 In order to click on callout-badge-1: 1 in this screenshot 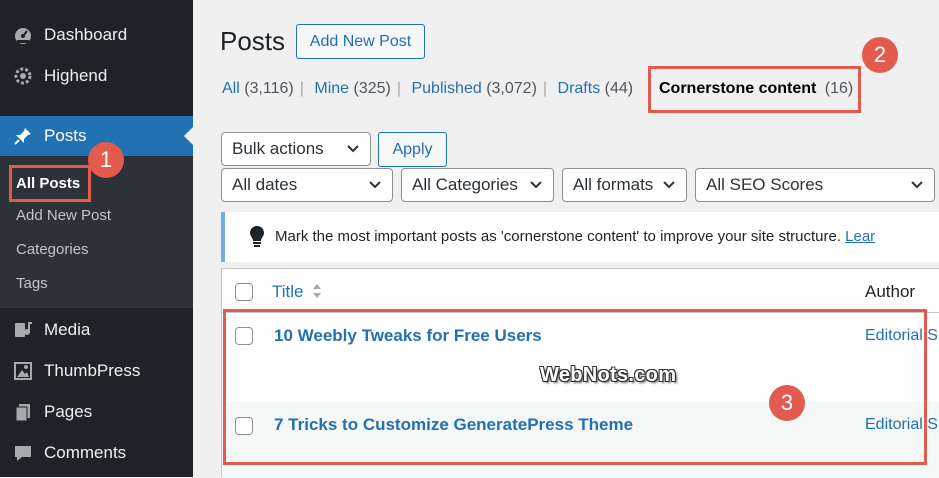, I will do `click(106, 160)`.